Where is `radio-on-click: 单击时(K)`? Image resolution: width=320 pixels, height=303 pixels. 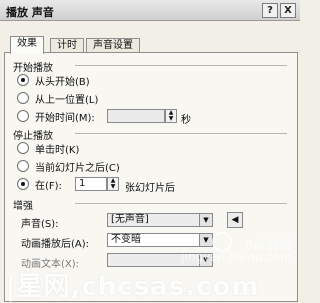 radio-on-click: 单击时(K) is located at coordinates (48, 148).